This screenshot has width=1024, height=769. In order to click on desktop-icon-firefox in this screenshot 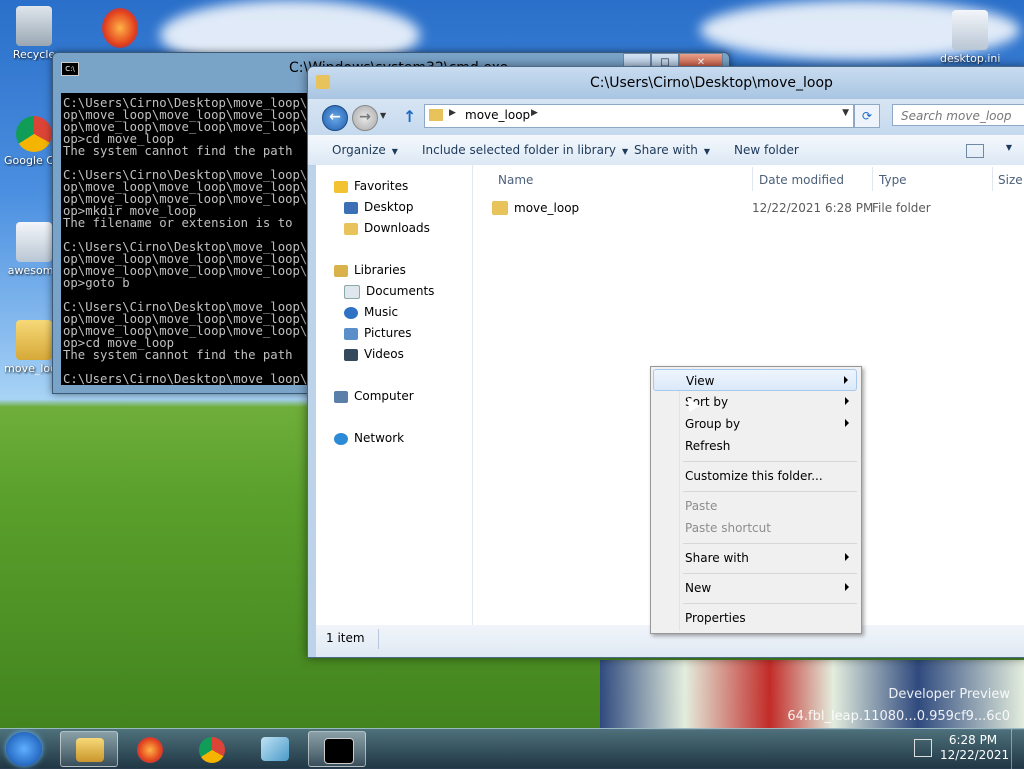, I will do `click(120, 29)`.